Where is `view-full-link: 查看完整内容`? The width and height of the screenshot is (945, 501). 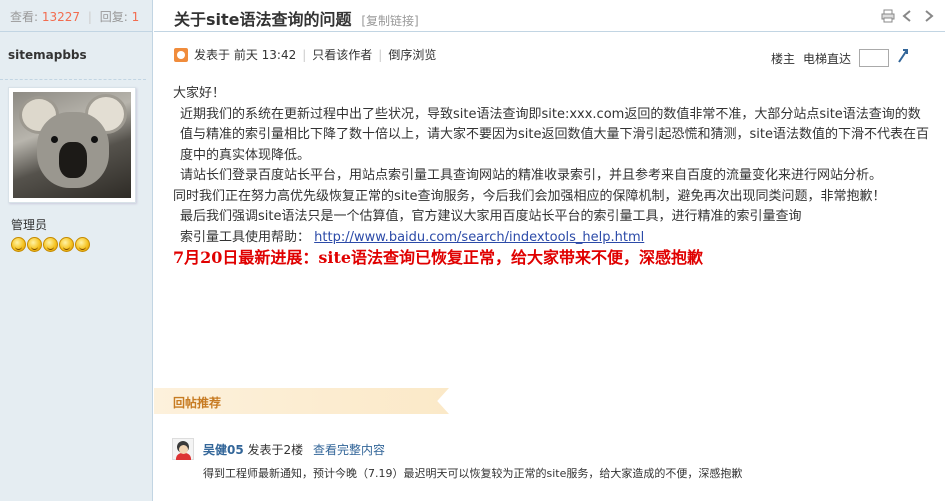
view-full-link: 查看完整内容 is located at coordinates (349, 450).